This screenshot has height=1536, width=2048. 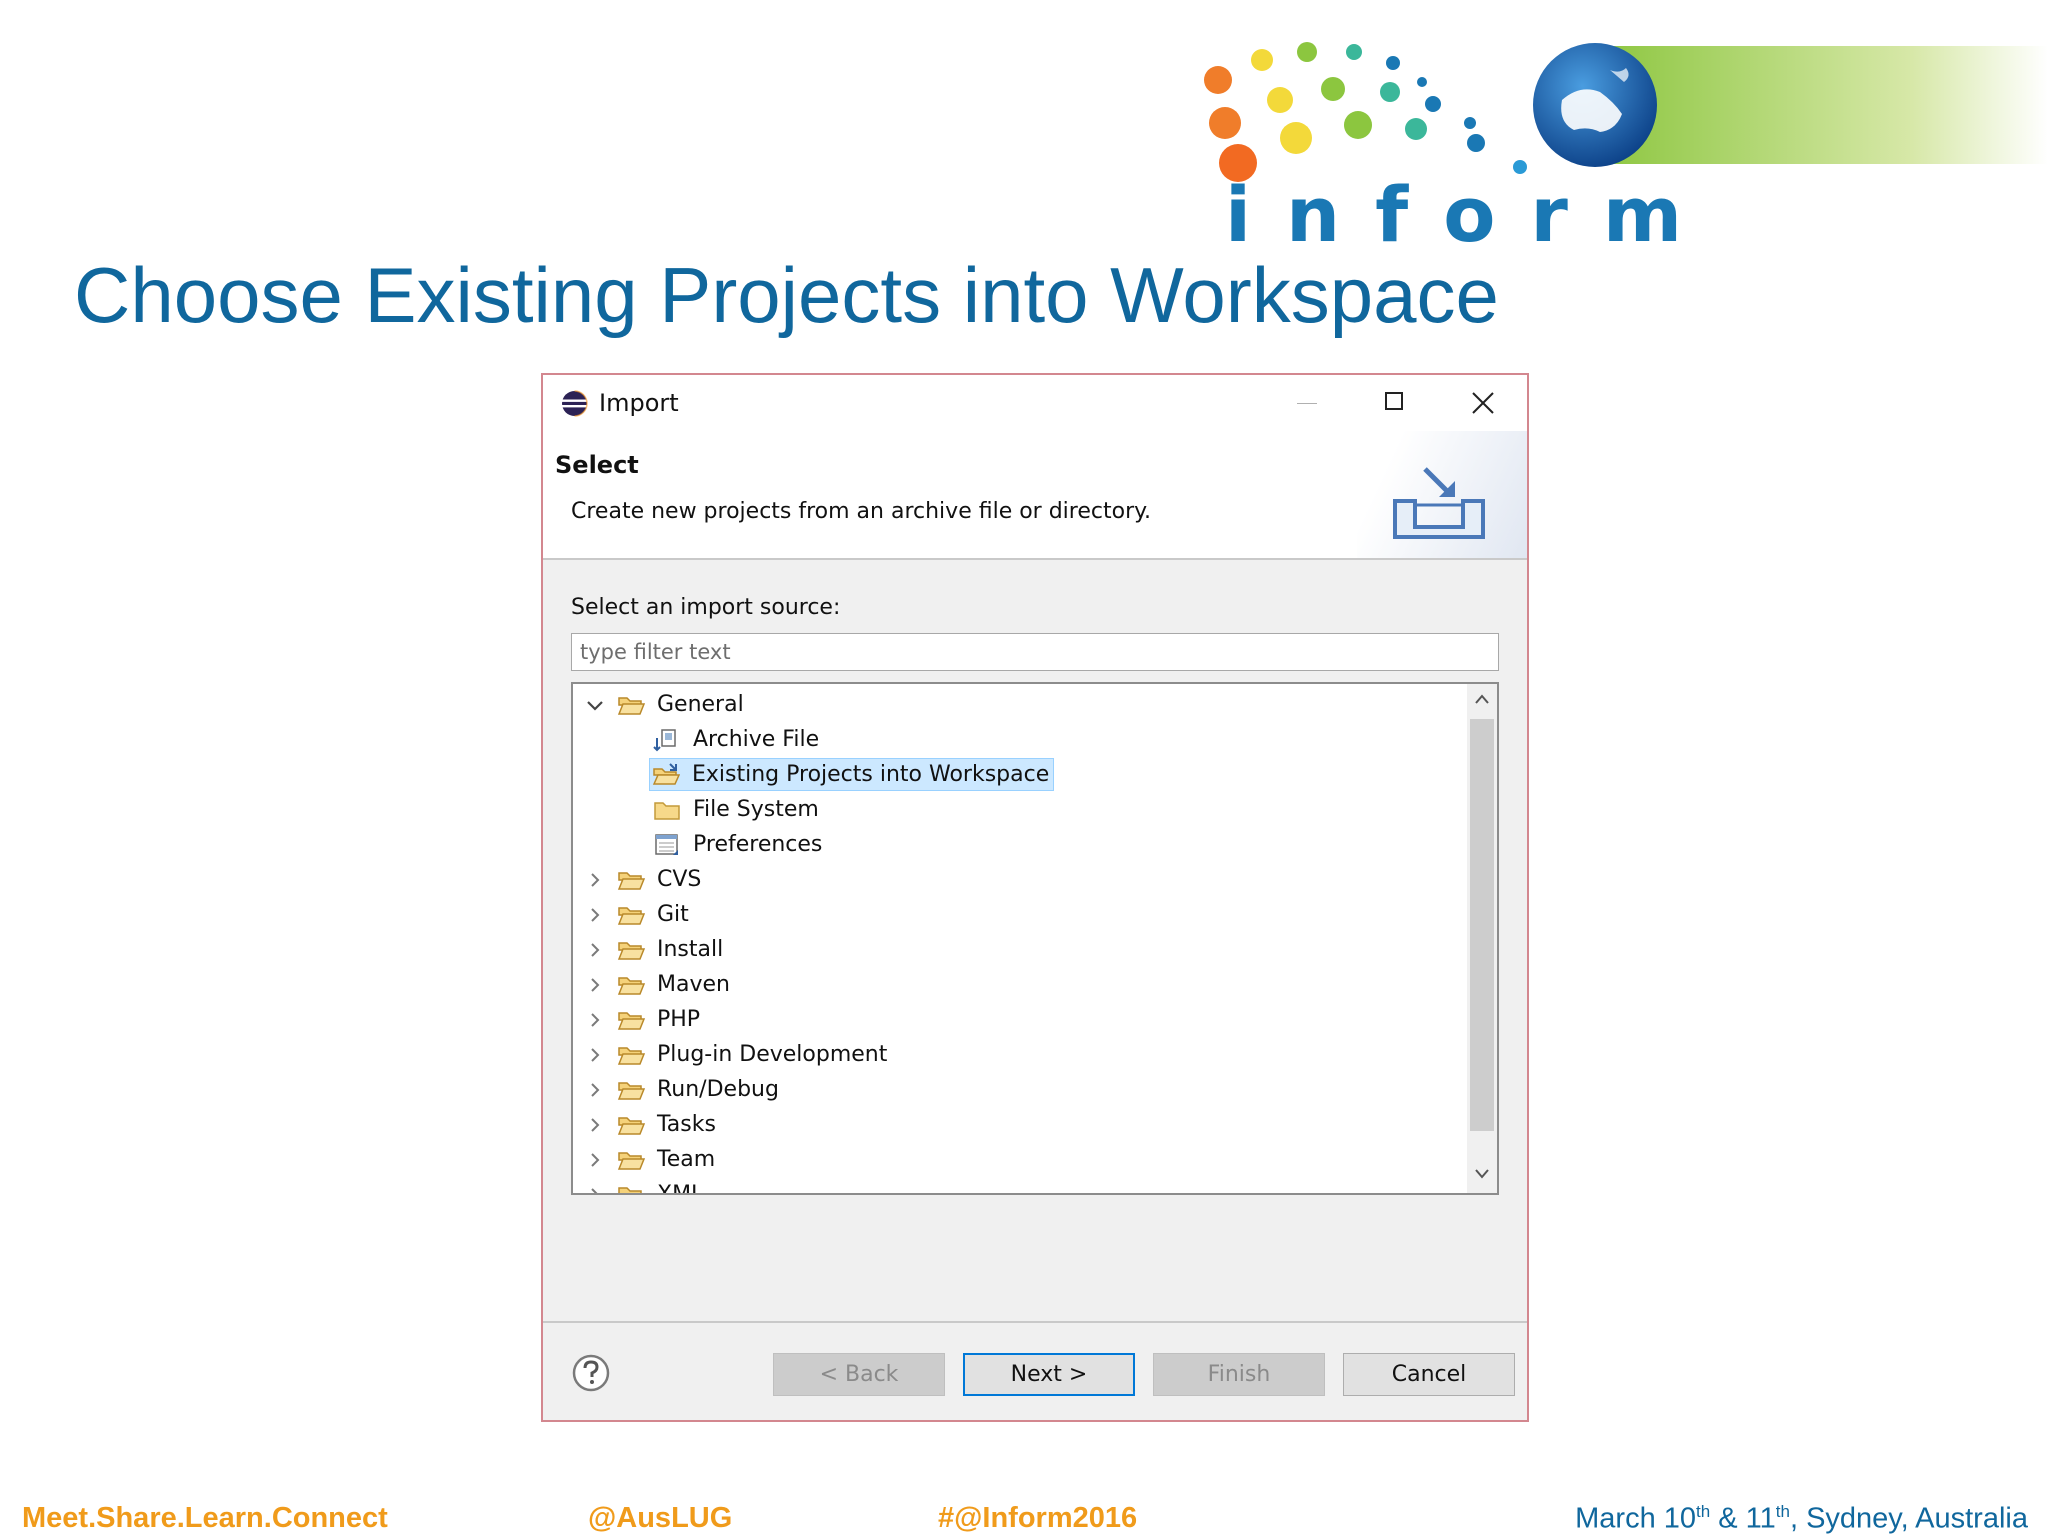 What do you see at coordinates (718, 1089) in the screenshot?
I see `tree-item-label: Run/Debug` at bounding box center [718, 1089].